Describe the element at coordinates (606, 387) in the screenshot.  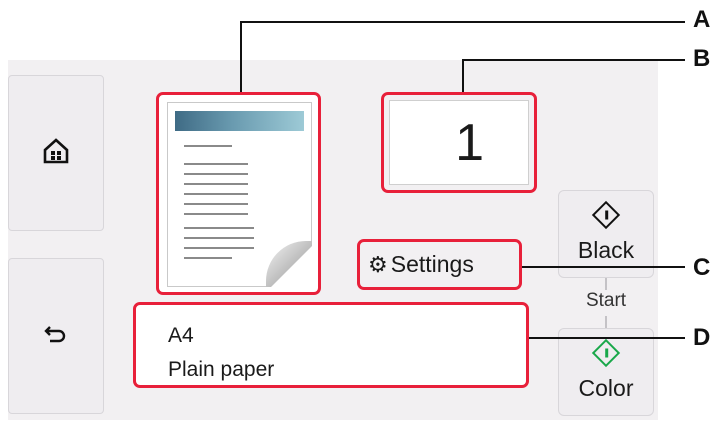
I see `color-label: Color` at that location.